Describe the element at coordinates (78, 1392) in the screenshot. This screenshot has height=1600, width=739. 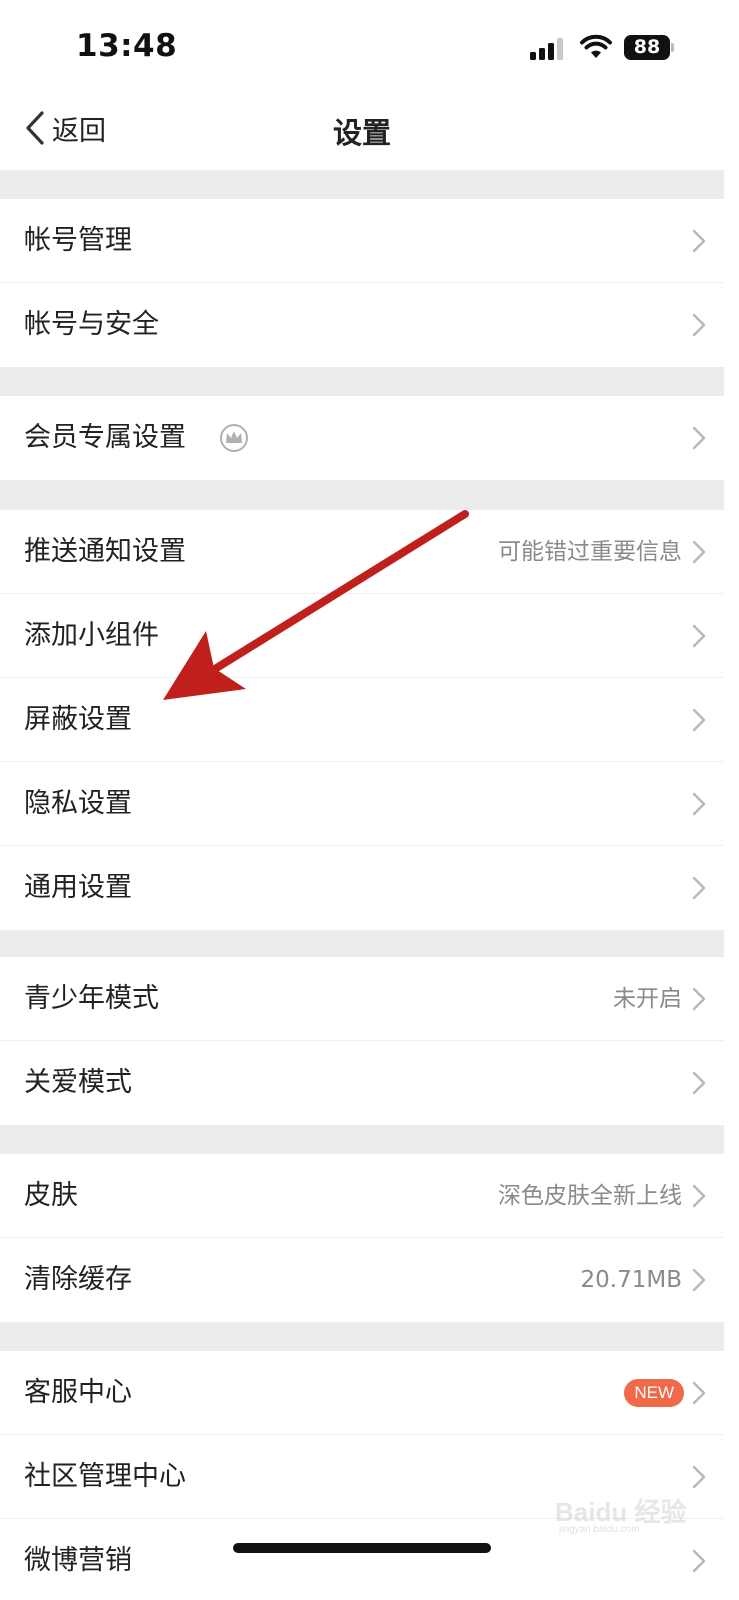
I see `row-label: 客服中心` at that location.